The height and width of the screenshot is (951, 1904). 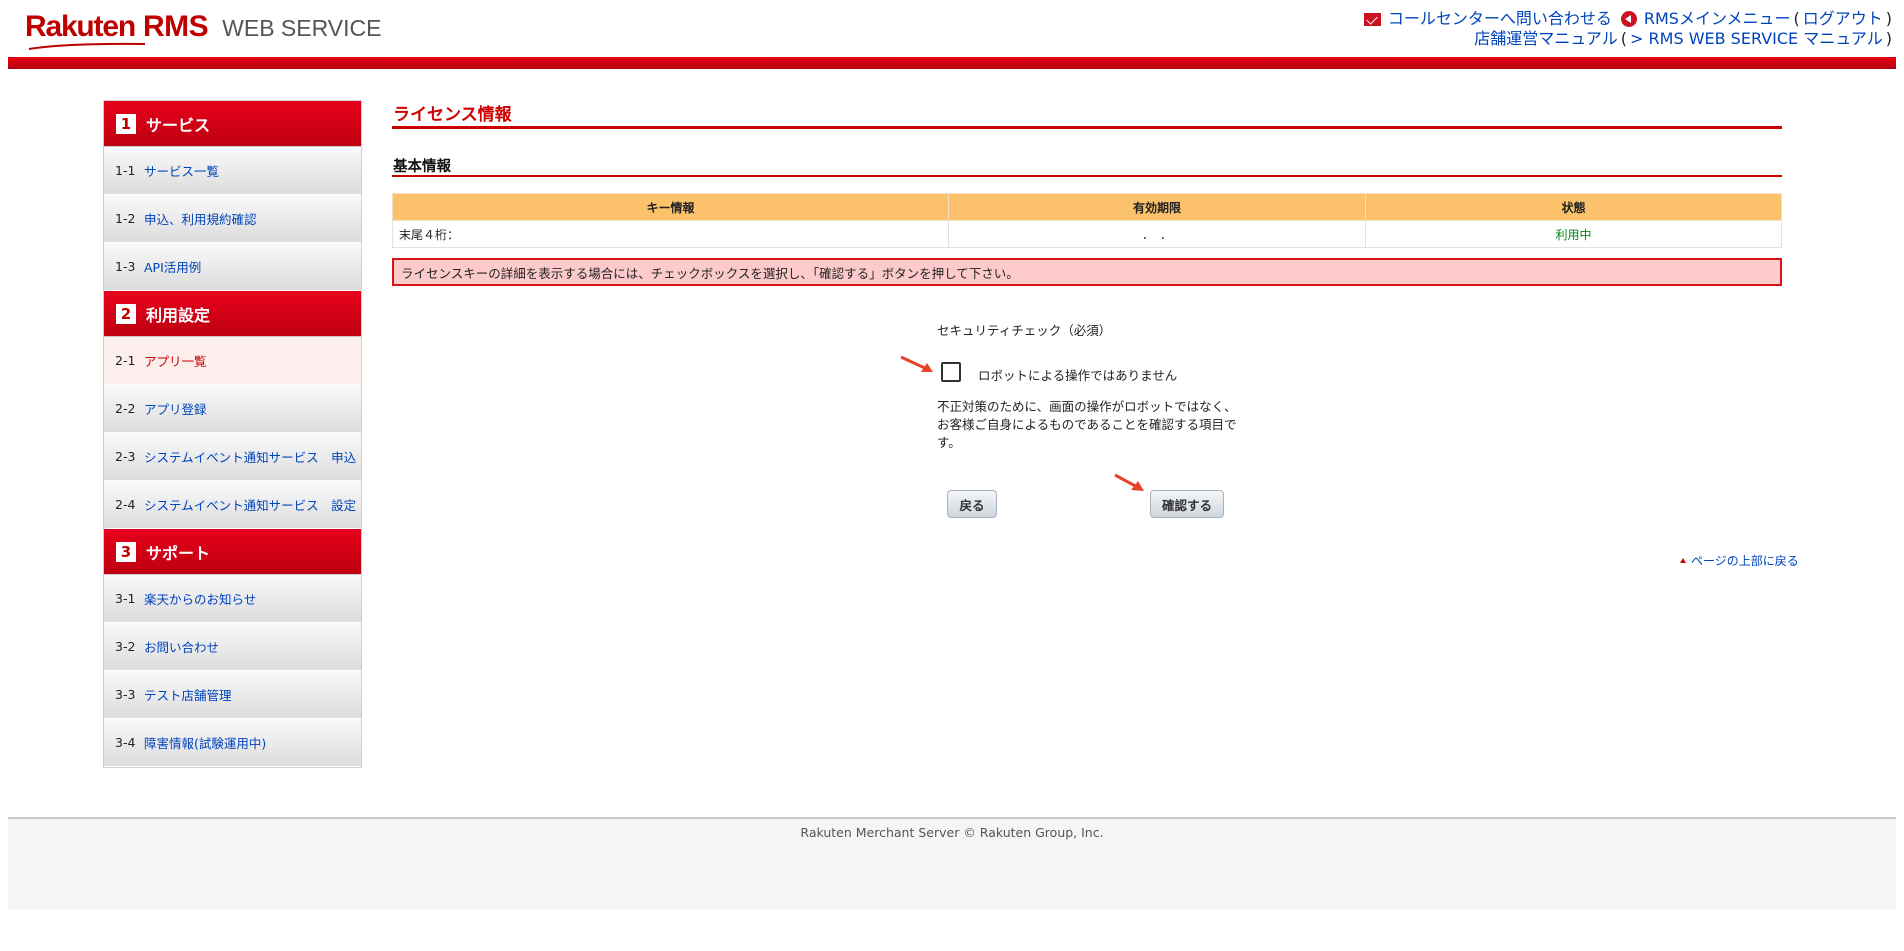 I want to click on nav-item-number: 2-3, so click(x=125, y=456).